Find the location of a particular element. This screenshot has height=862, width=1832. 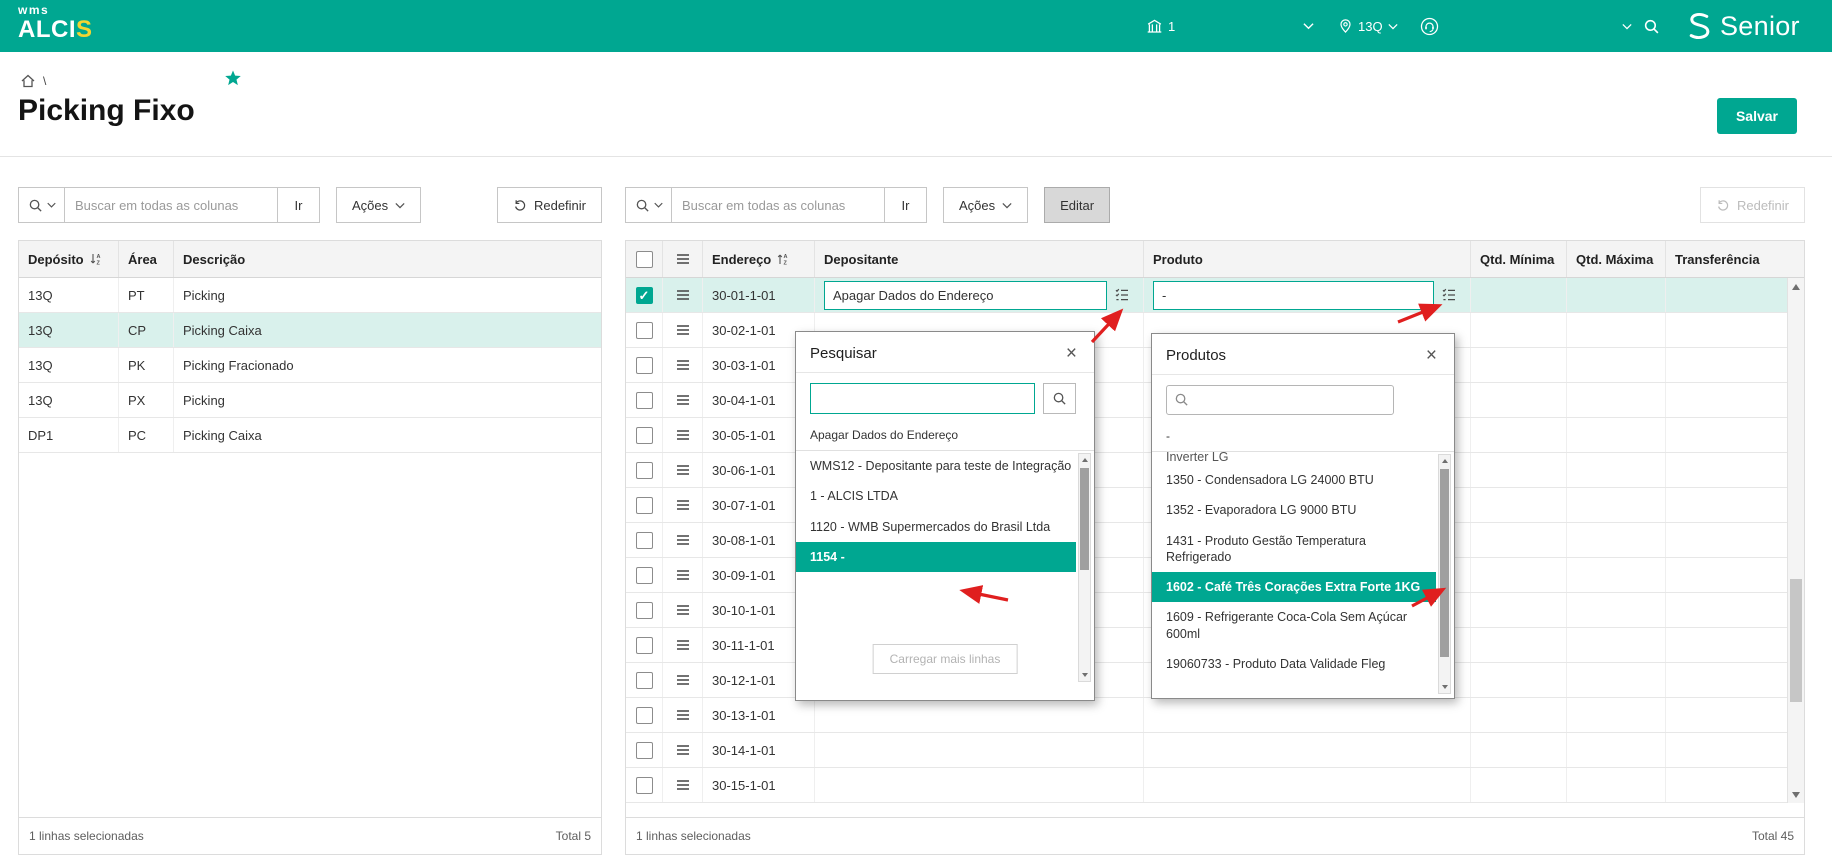

popup-list-item: 1350 - Condensadora LG 24000 BTU is located at coordinates (1294, 480).